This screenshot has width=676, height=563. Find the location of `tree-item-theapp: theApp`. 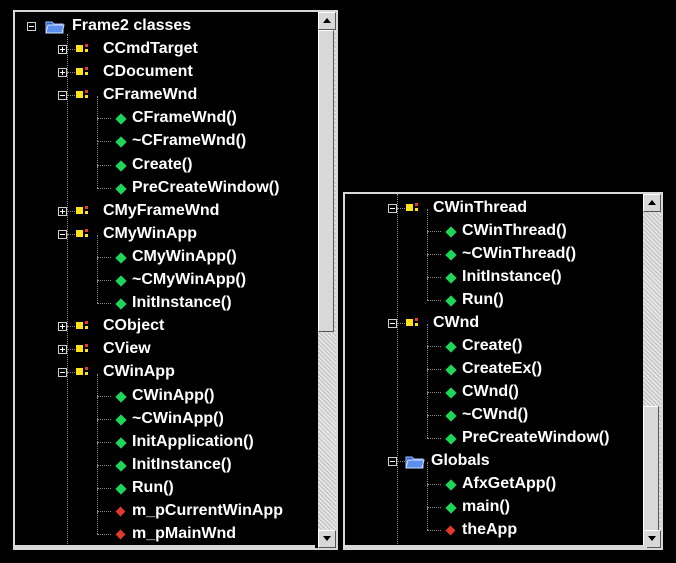

tree-item-theapp: theApp is located at coordinates (494, 525).